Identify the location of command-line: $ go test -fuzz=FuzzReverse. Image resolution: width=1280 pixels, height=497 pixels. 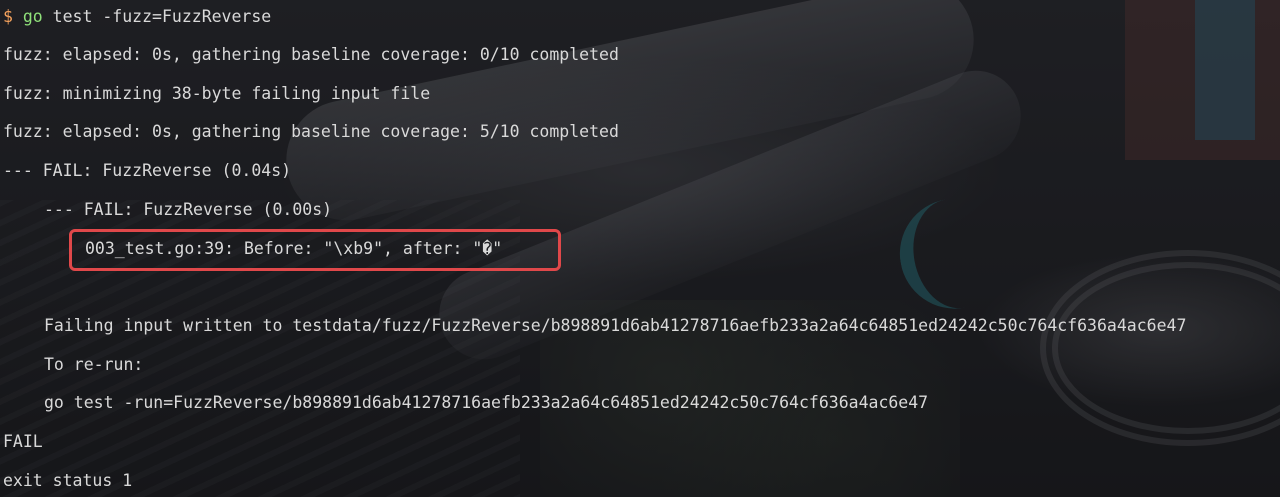
(137, 17).